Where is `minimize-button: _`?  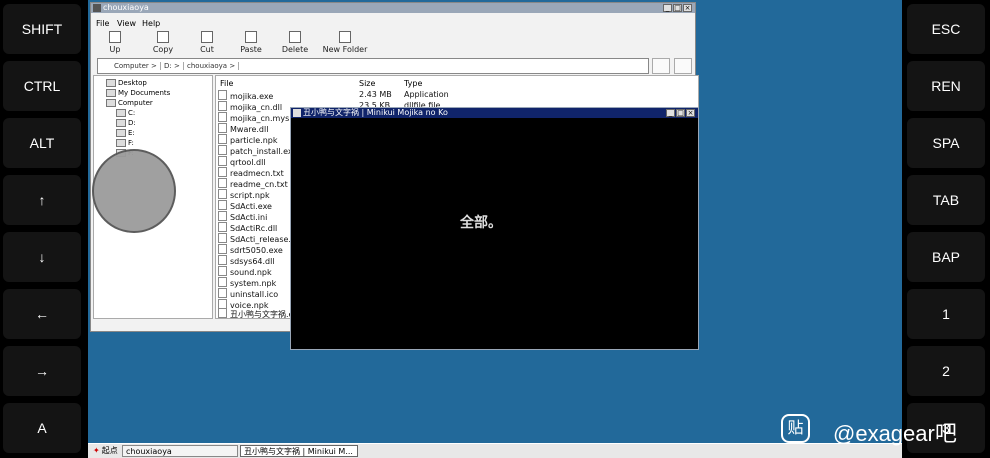
minimize-button: _ is located at coordinates (667, 8).